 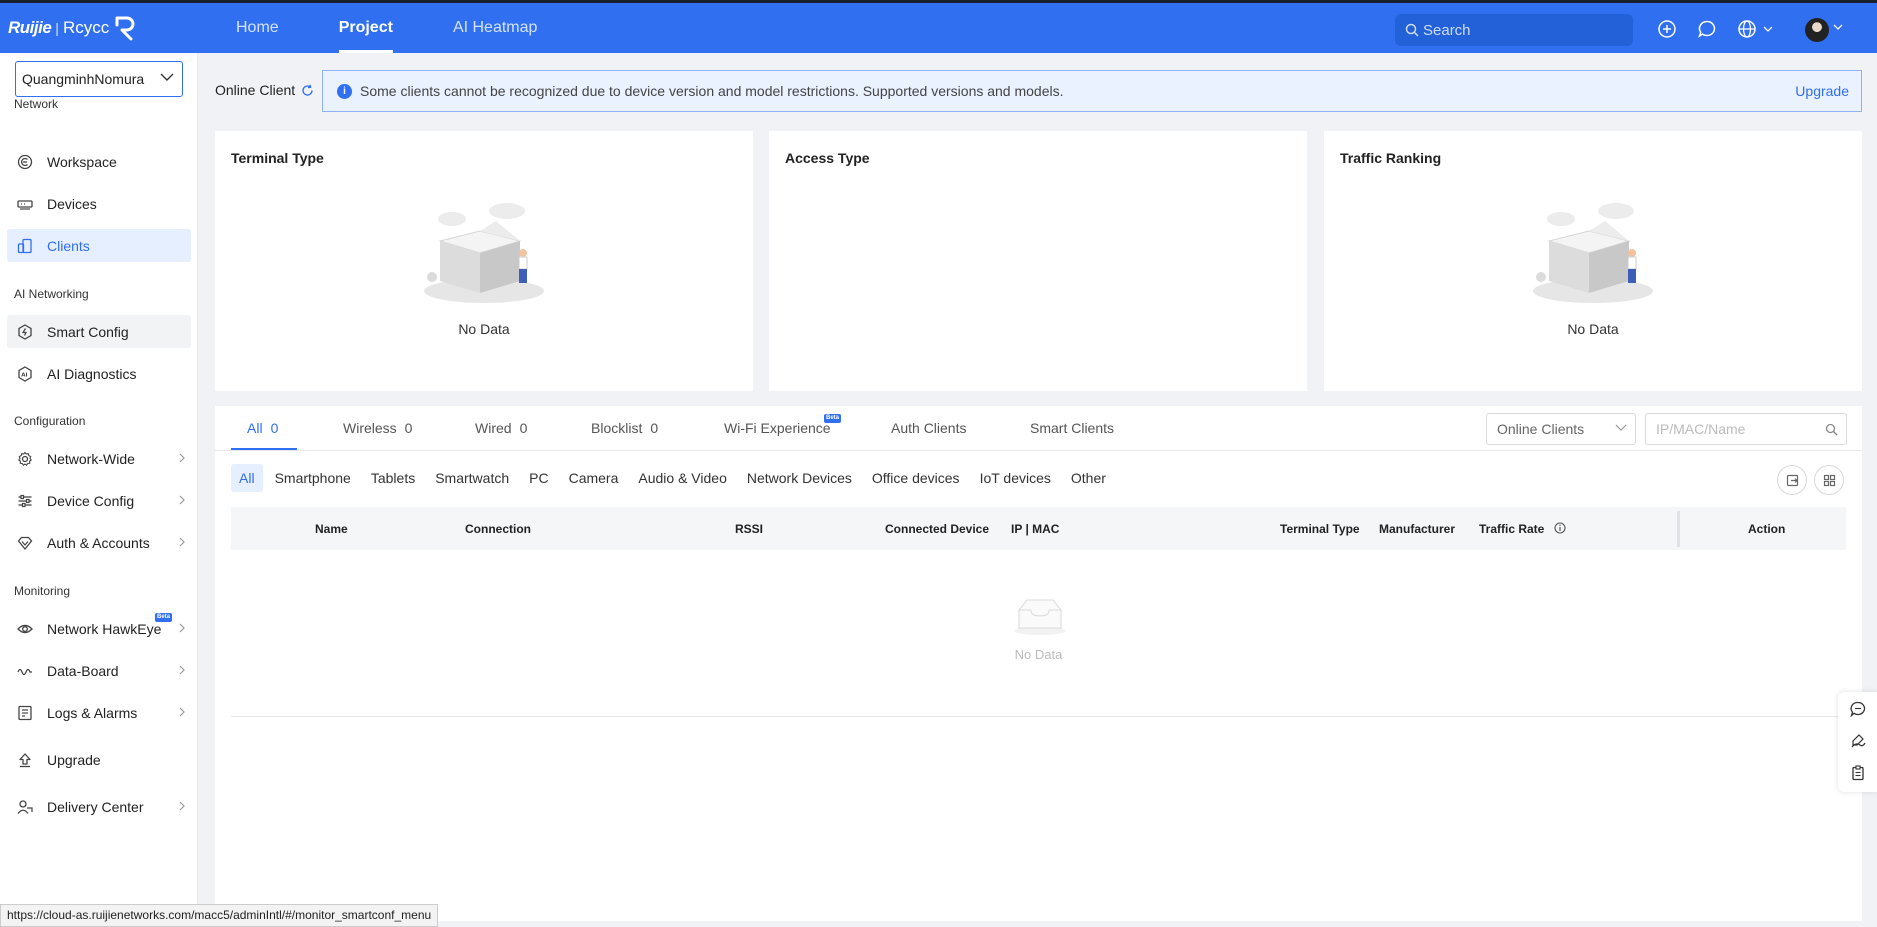 What do you see at coordinates (25, 543) in the screenshot?
I see `shield-heart-icon` at bounding box center [25, 543].